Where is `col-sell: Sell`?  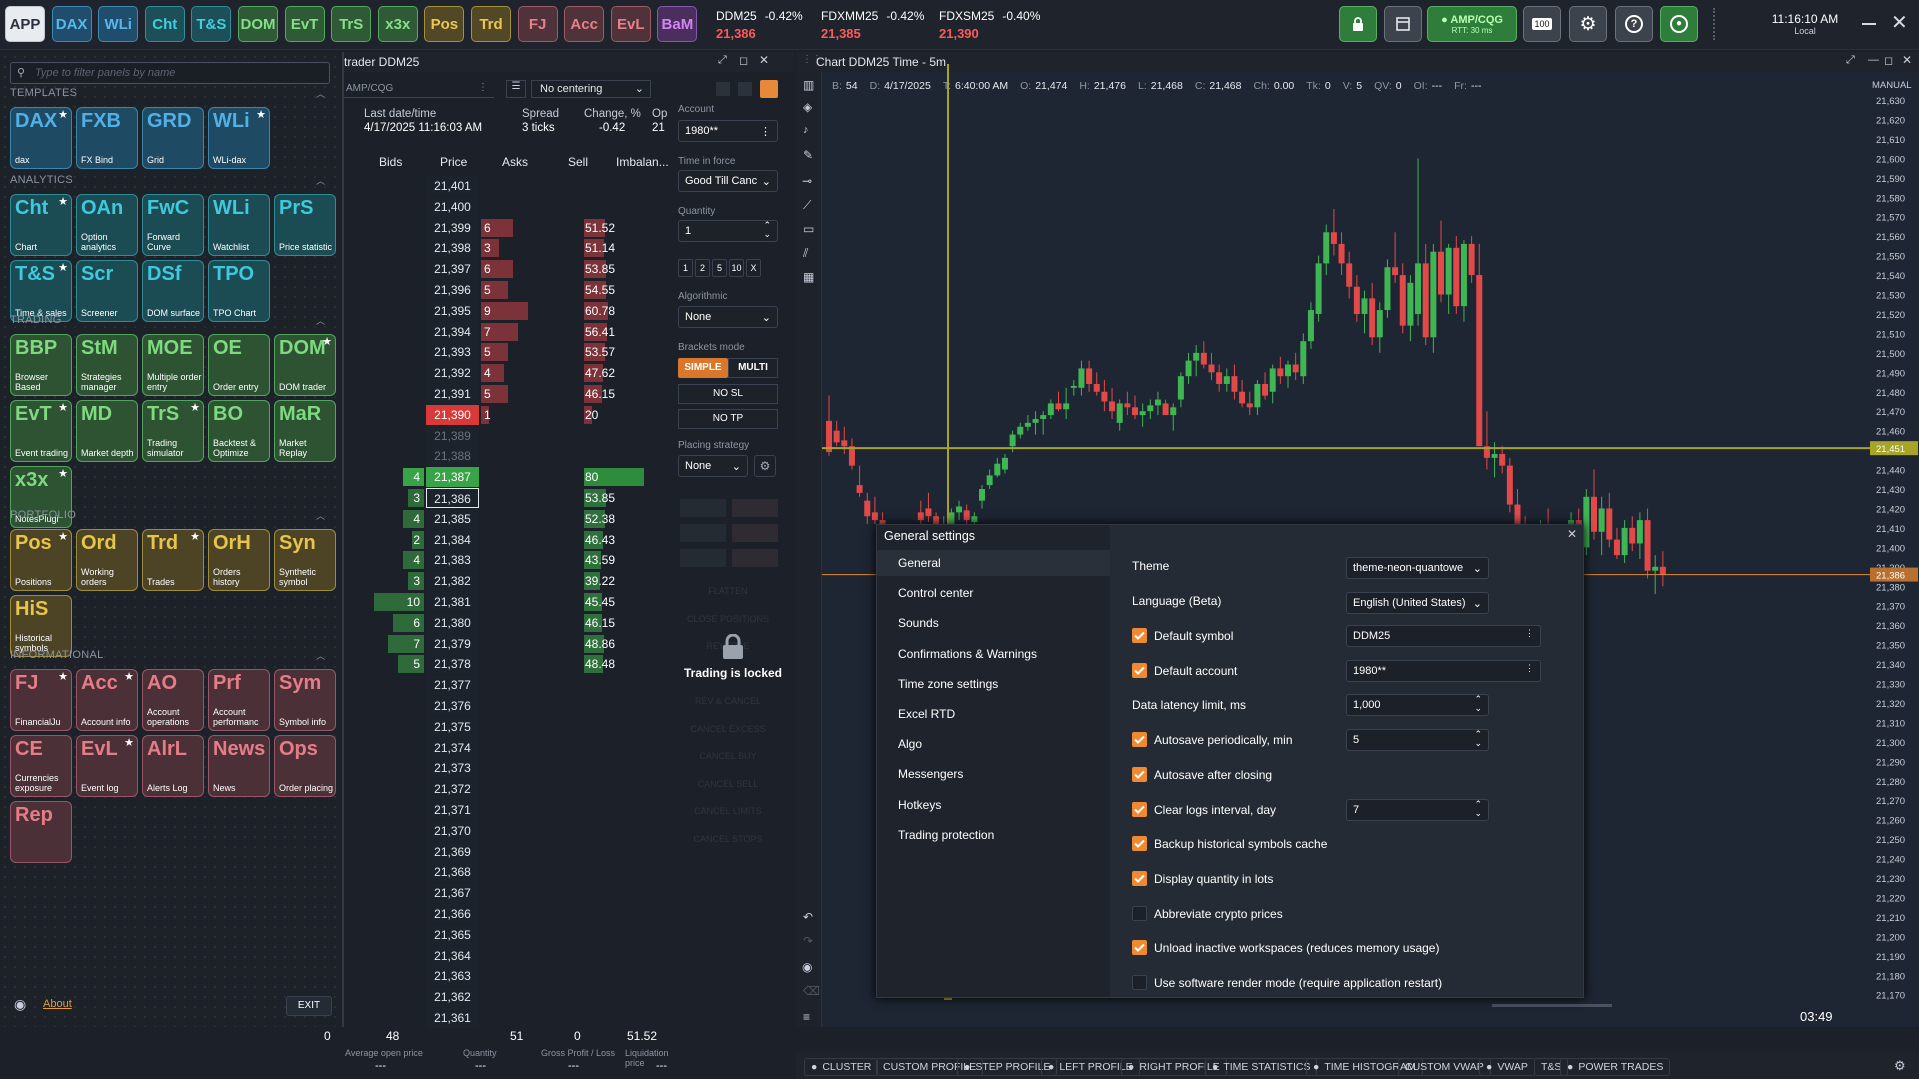
col-sell: Sell is located at coordinates (578, 162).